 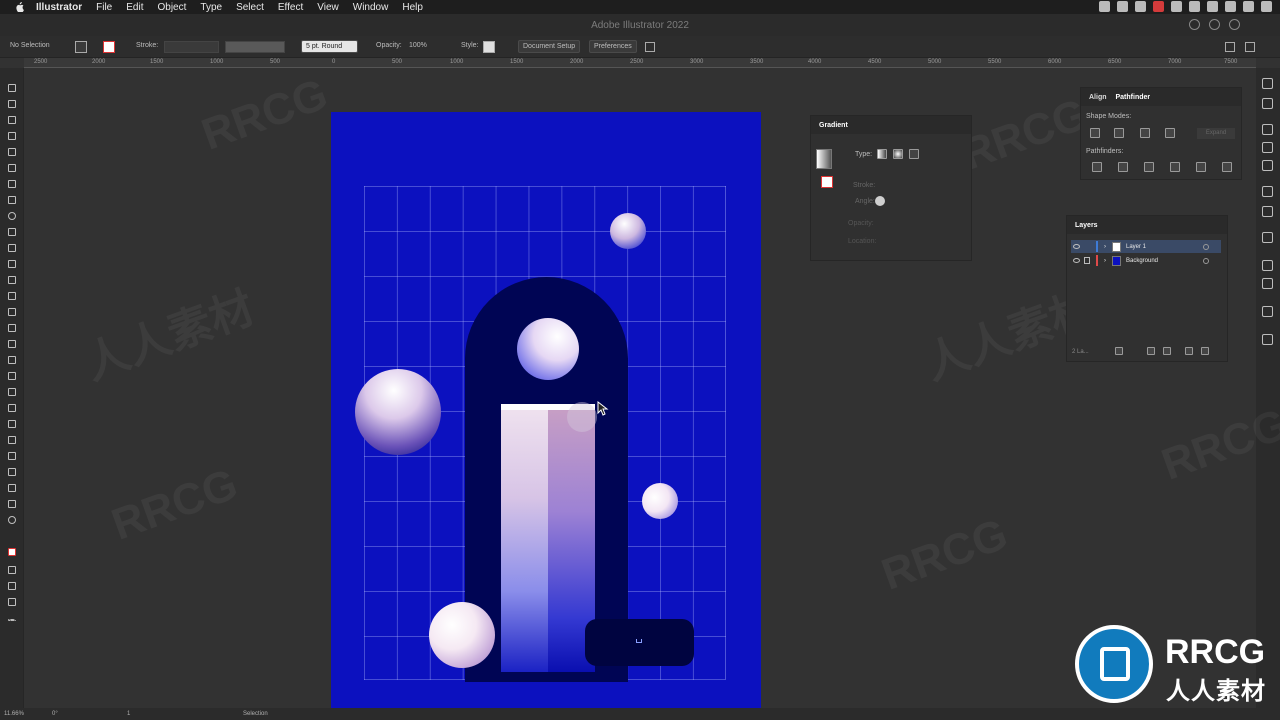 What do you see at coordinates (12, 424) in the screenshot?
I see `blend-tool-icon` at bounding box center [12, 424].